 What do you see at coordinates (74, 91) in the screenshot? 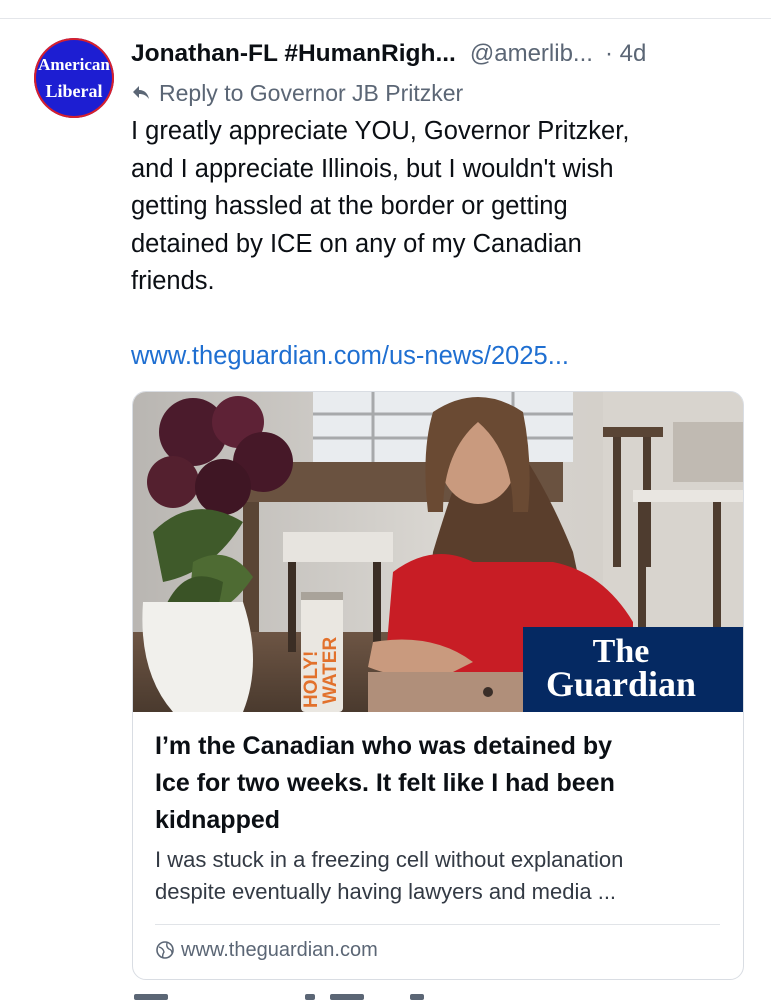
I see `avatar-text-line2: Liberal` at bounding box center [74, 91].